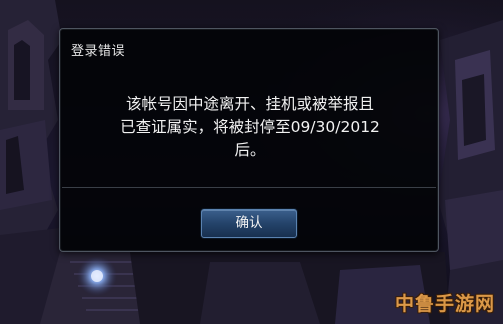 This screenshot has height=324, width=503. What do you see at coordinates (249, 187) in the screenshot?
I see `dialog-divider` at bounding box center [249, 187].